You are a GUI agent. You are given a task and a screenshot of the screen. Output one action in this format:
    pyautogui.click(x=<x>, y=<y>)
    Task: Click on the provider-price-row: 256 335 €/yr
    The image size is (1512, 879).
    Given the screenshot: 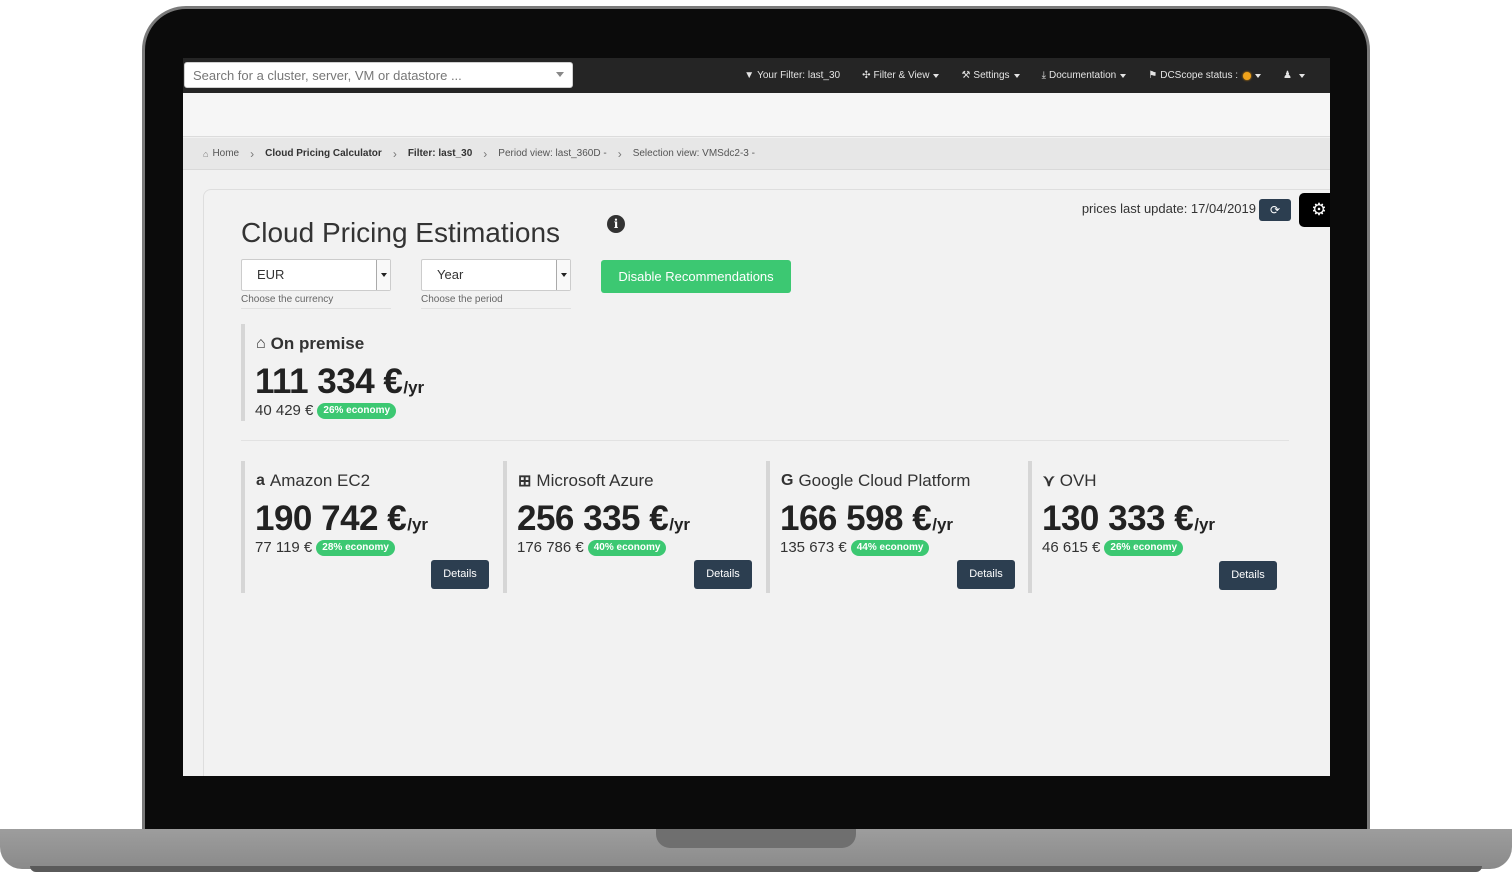 What is the action you would take?
    pyautogui.click(x=603, y=519)
    